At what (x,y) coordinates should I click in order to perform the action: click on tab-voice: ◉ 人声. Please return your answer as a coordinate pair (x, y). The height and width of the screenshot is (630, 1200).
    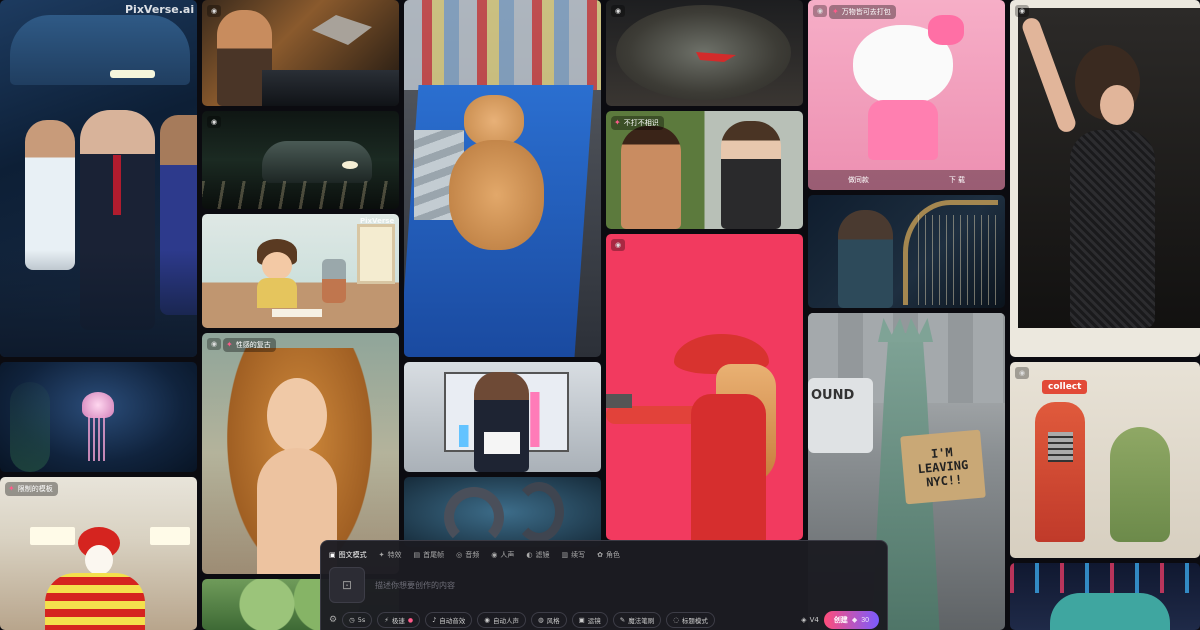
    Looking at the image, I should click on (502, 555).